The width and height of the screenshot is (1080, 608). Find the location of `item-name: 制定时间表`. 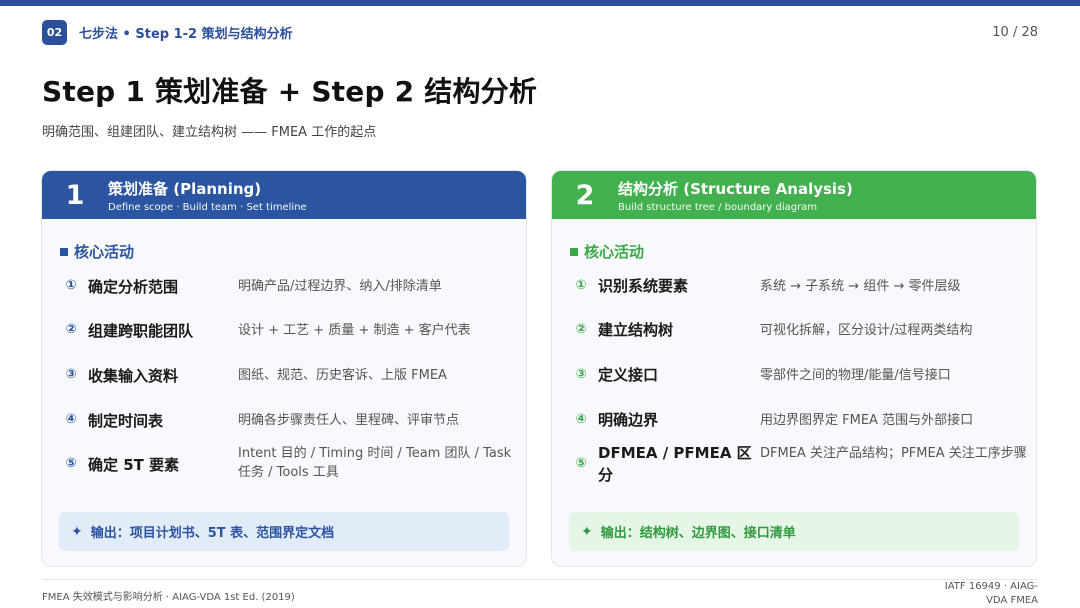

item-name: 制定时间表 is located at coordinates (126, 421).